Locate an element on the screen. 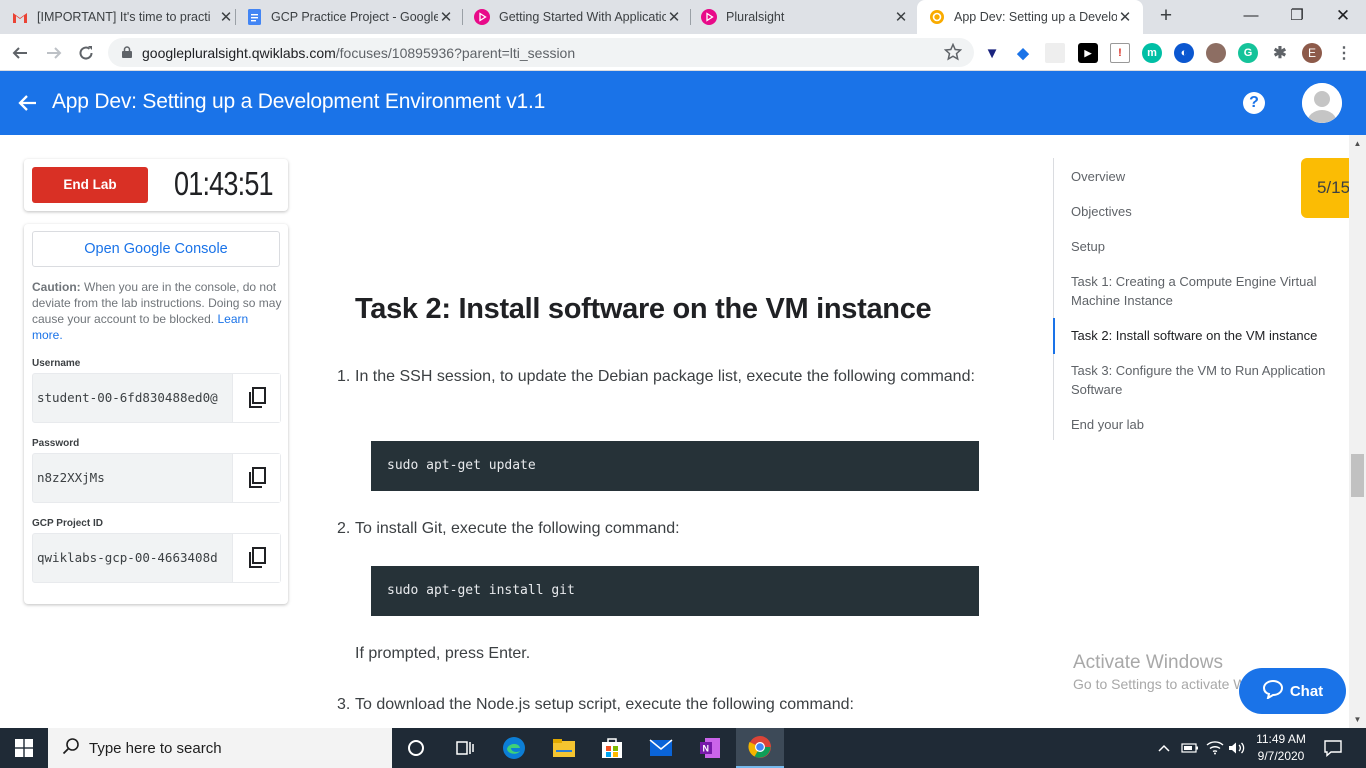 Image resolution: width=1366 pixels, height=768 pixels. clock-date: 9/7/2020 is located at coordinates (1281, 756).